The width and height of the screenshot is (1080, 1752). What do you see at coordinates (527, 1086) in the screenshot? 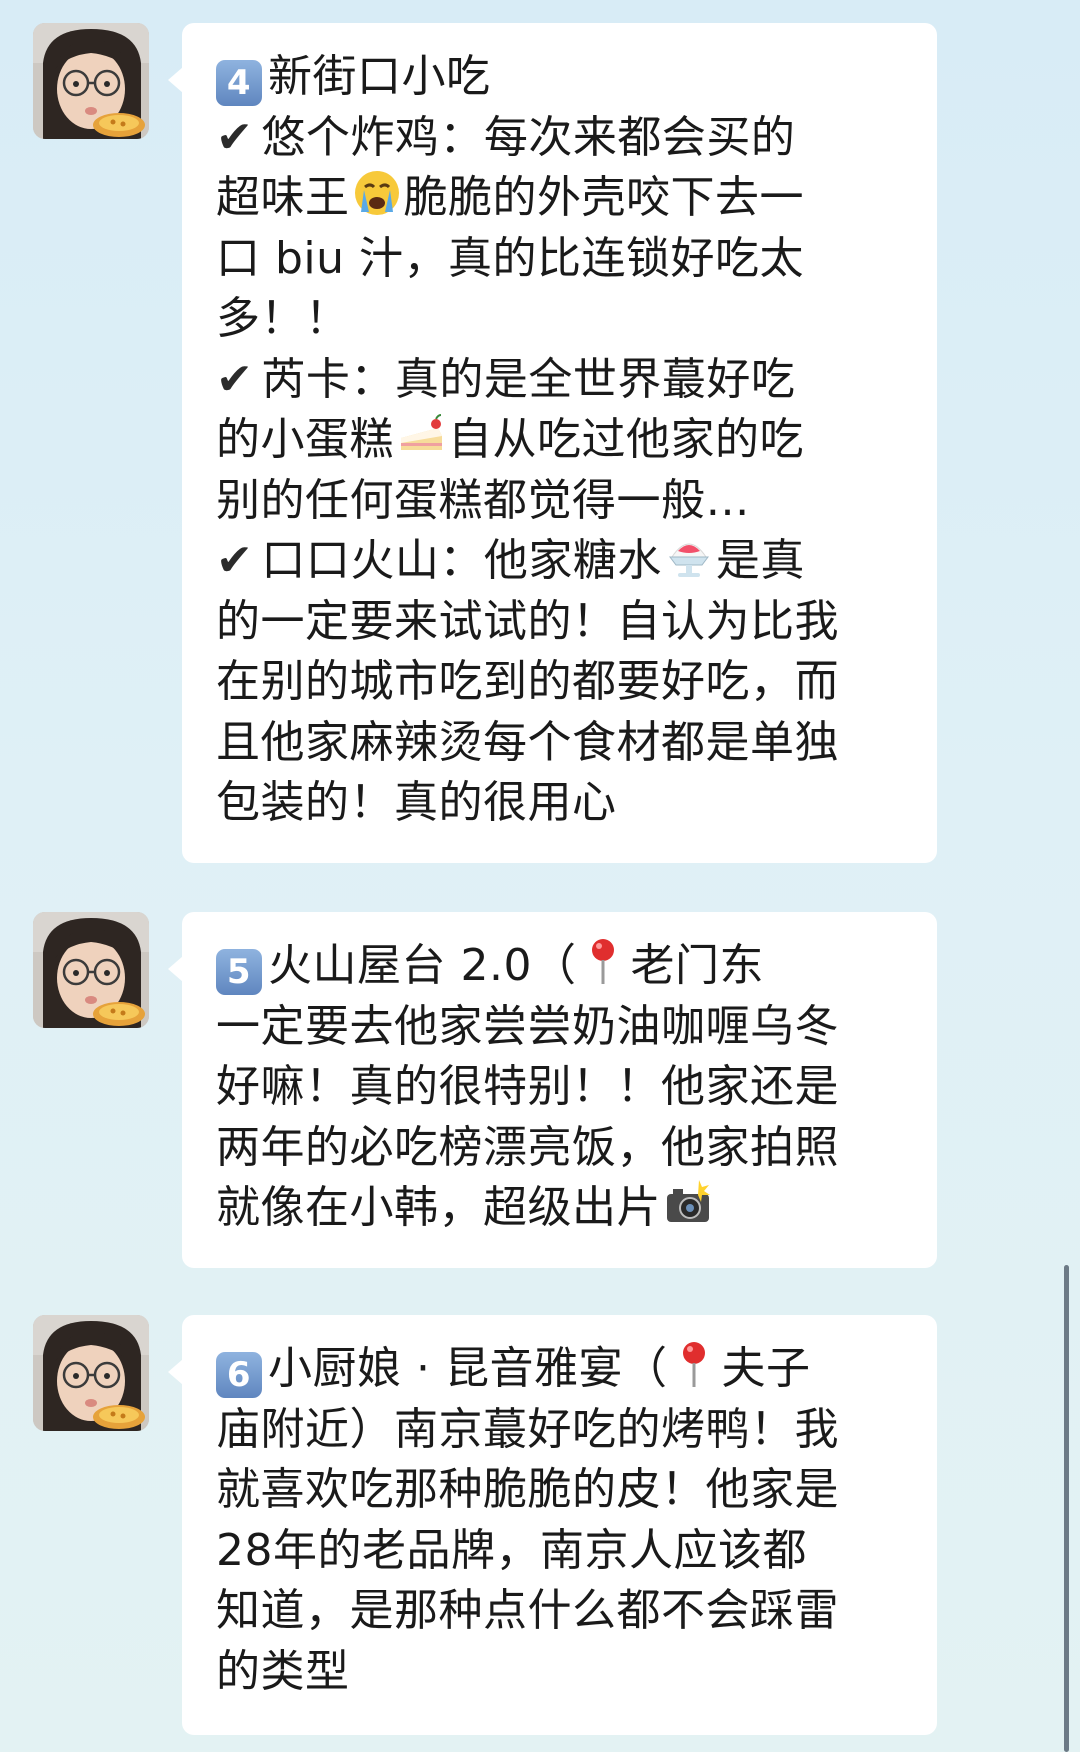
I see `line-text: 好嘛！真的很特别！！他家还是` at bounding box center [527, 1086].